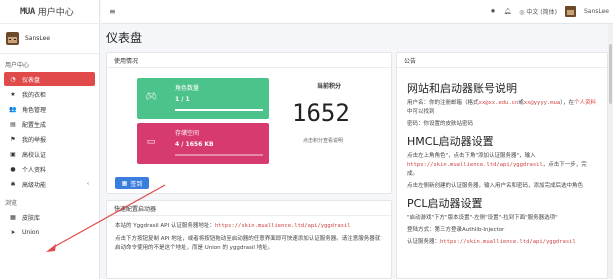 This screenshot has height=279, width=613. Describe the element at coordinates (498, 103) in the screenshot. I see `notice-code: xx@xx.edu.cn` at that location.